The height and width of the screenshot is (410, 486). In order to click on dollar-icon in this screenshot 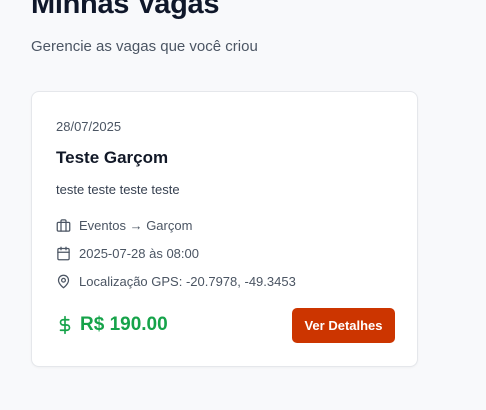, I will do `click(65, 325)`.